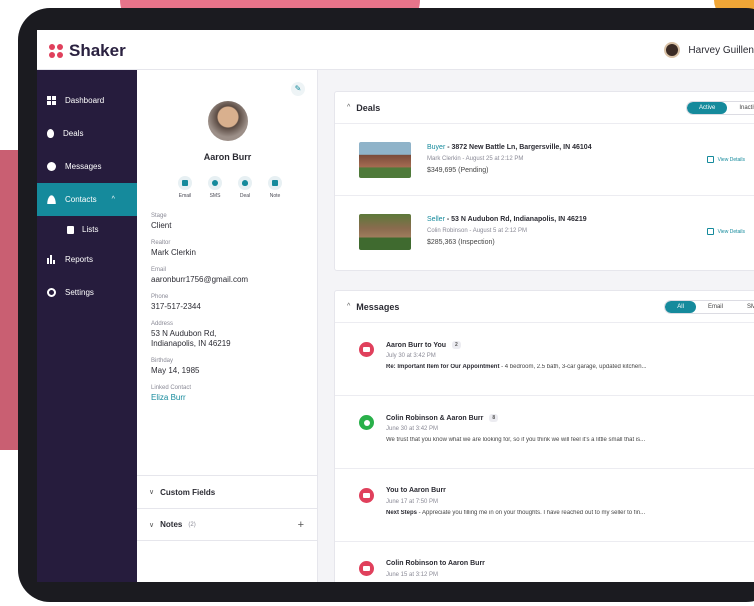 The width and height of the screenshot is (754, 606). I want to click on notes-count: (2), so click(192, 524).